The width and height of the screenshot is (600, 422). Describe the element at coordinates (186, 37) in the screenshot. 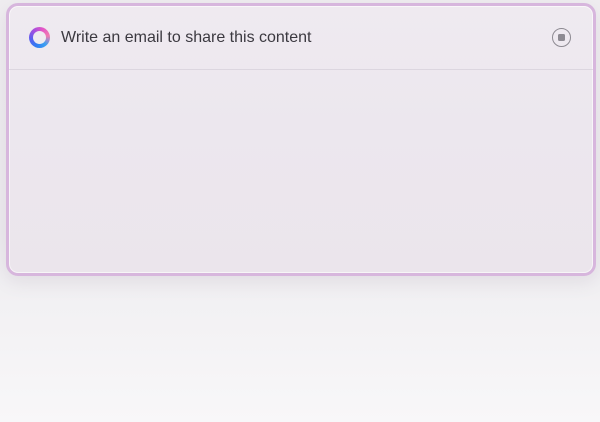

I see `prompt-text: Write an email to share this content` at that location.